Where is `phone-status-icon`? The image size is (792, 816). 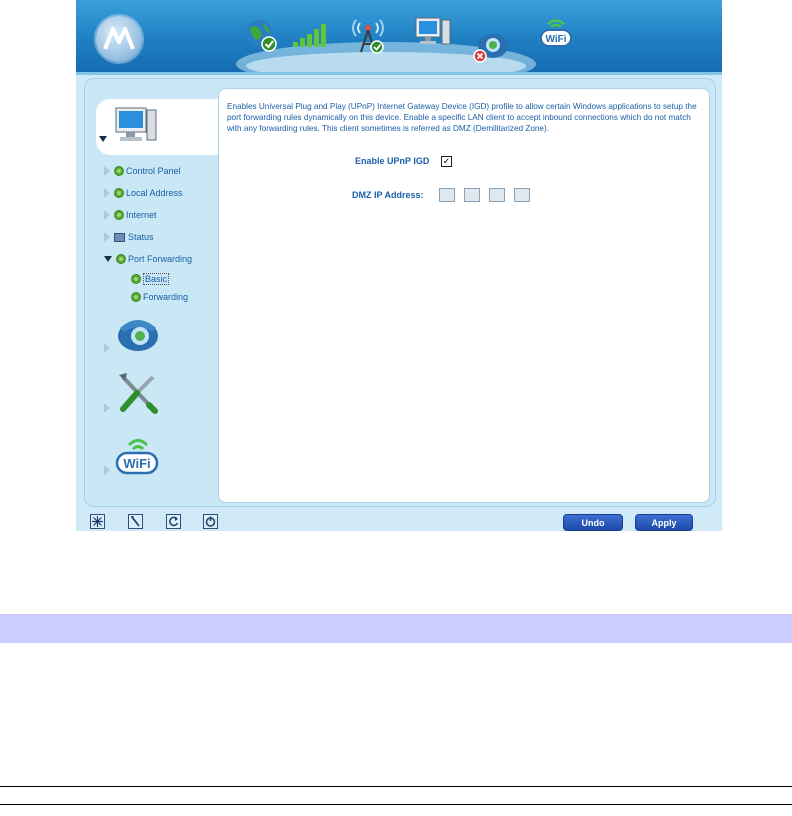 phone-status-icon is located at coordinates (491, 46).